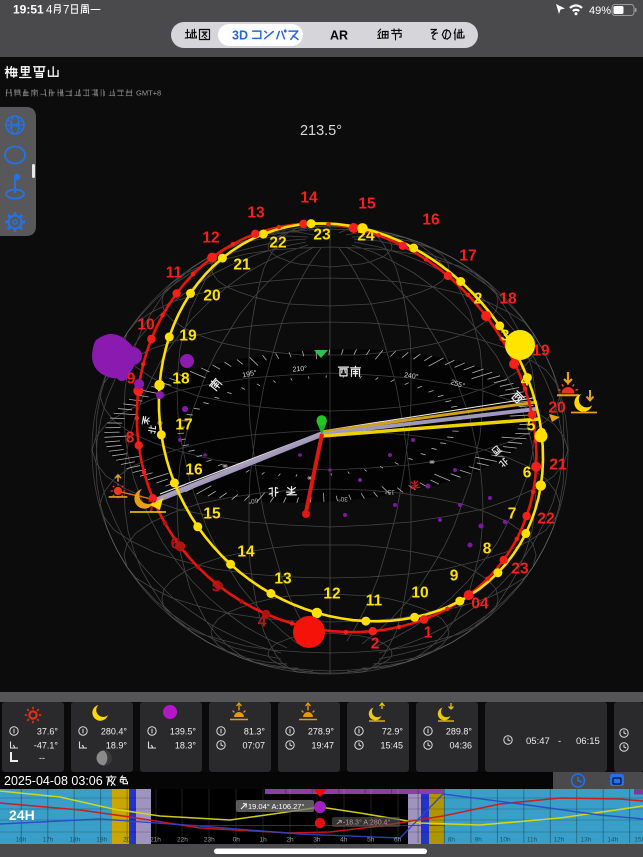 Image resolution: width=643 pixels, height=857 pixels. What do you see at coordinates (588, 741) in the screenshot?
I see `svg-text: 06:15` at bounding box center [588, 741].